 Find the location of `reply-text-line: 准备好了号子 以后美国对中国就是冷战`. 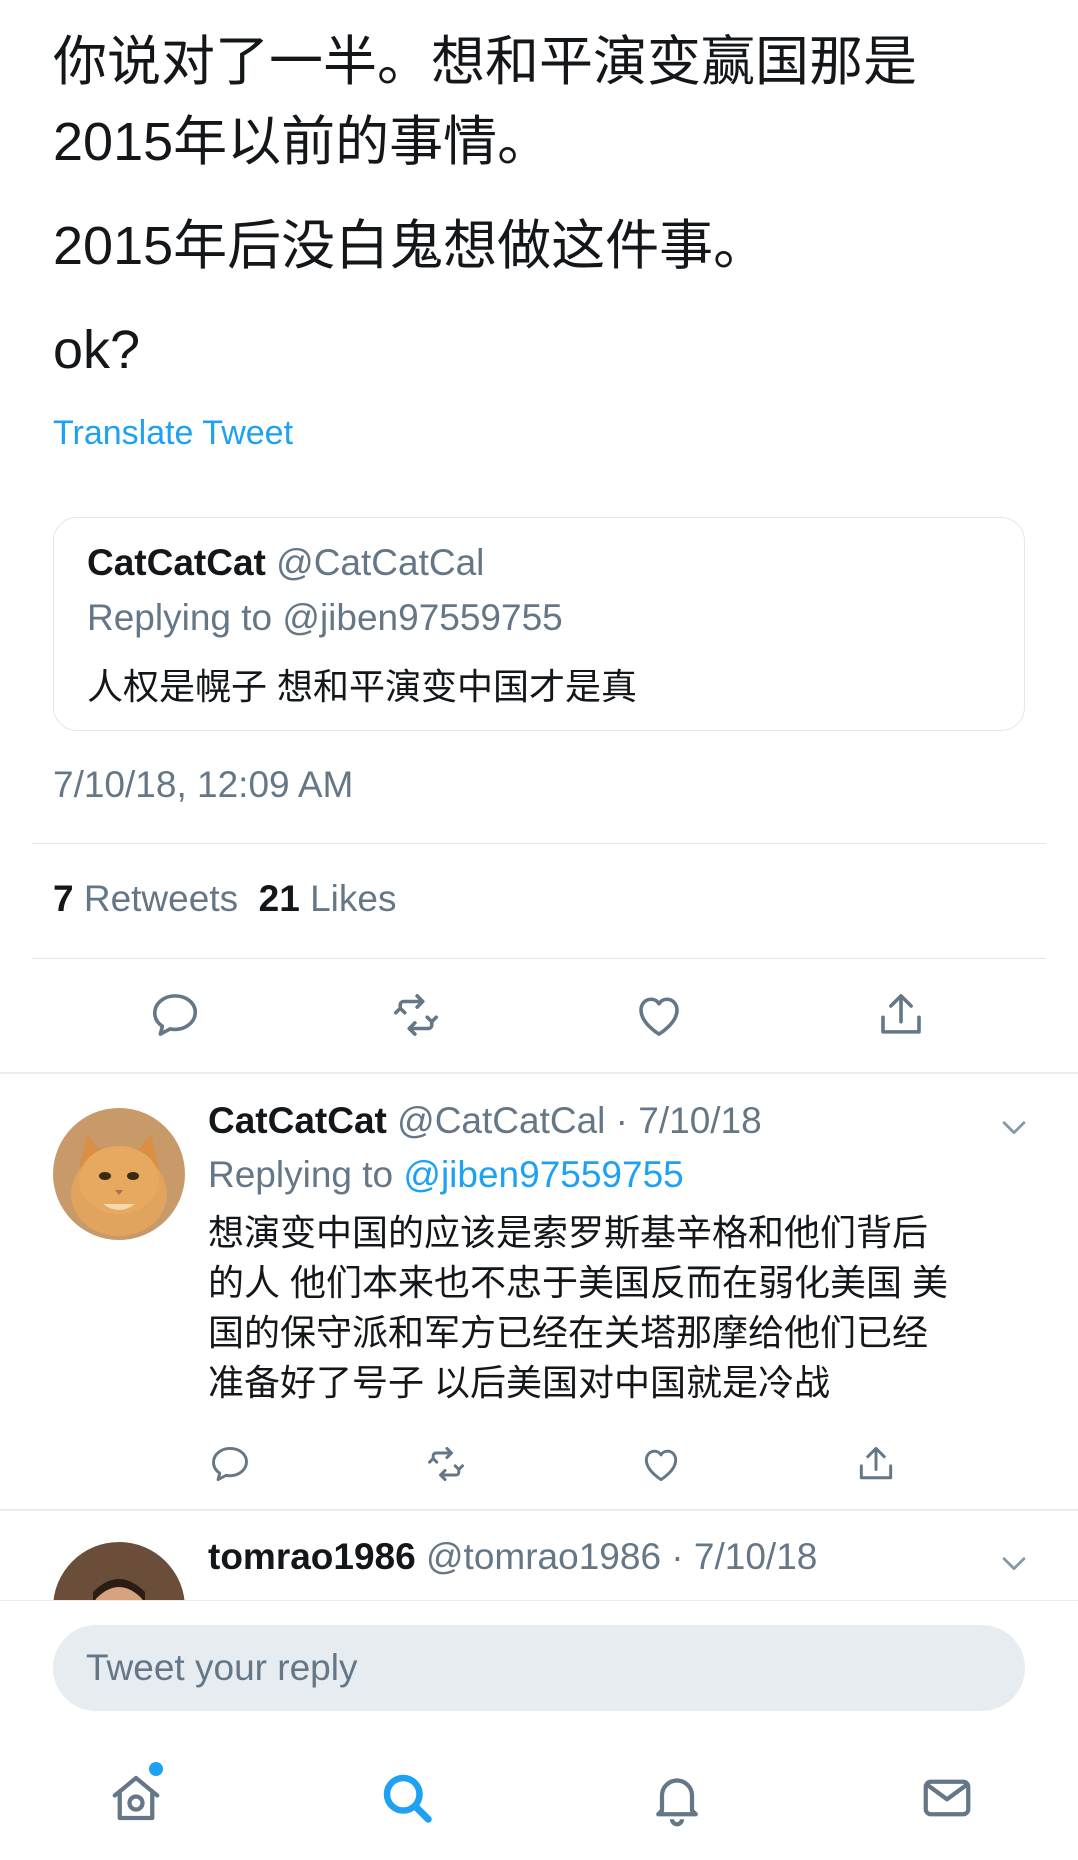

reply-text-line: 准备好了号子 以后美国对中国就是冷战 is located at coordinates (519, 1382).